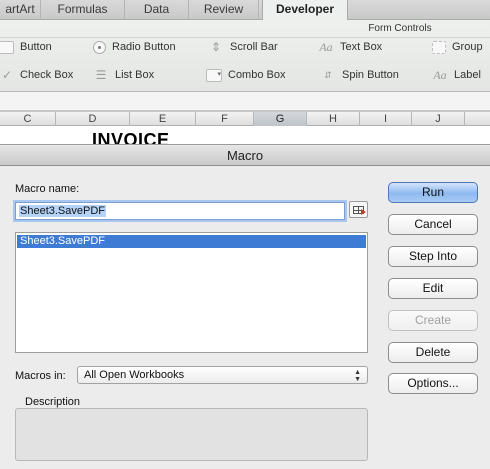 Image resolution: width=490 pixels, height=469 pixels. I want to click on macros-in-select: All Open Workbooks ▲ ▼, so click(222, 375).